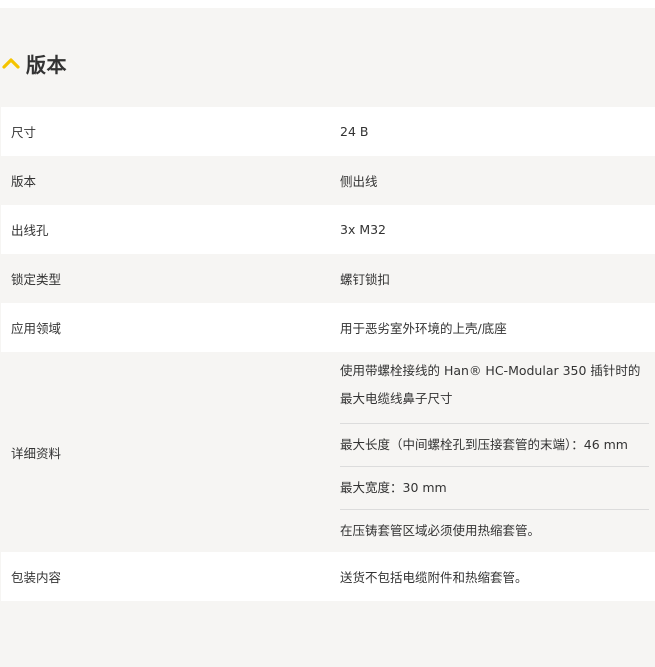 The image size is (655, 667). I want to click on chevron-up-icon, so click(11, 63).